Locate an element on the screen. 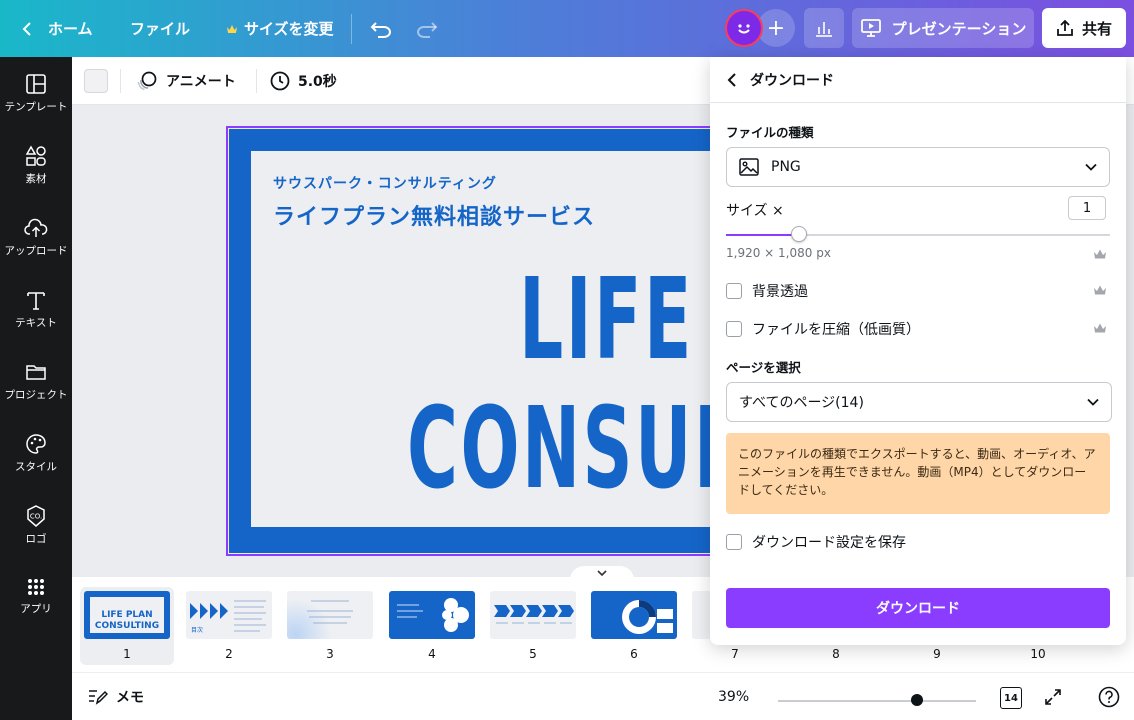 The height and width of the screenshot is (720, 1134). resize-button: サイズを変更 is located at coordinates (280, 28).